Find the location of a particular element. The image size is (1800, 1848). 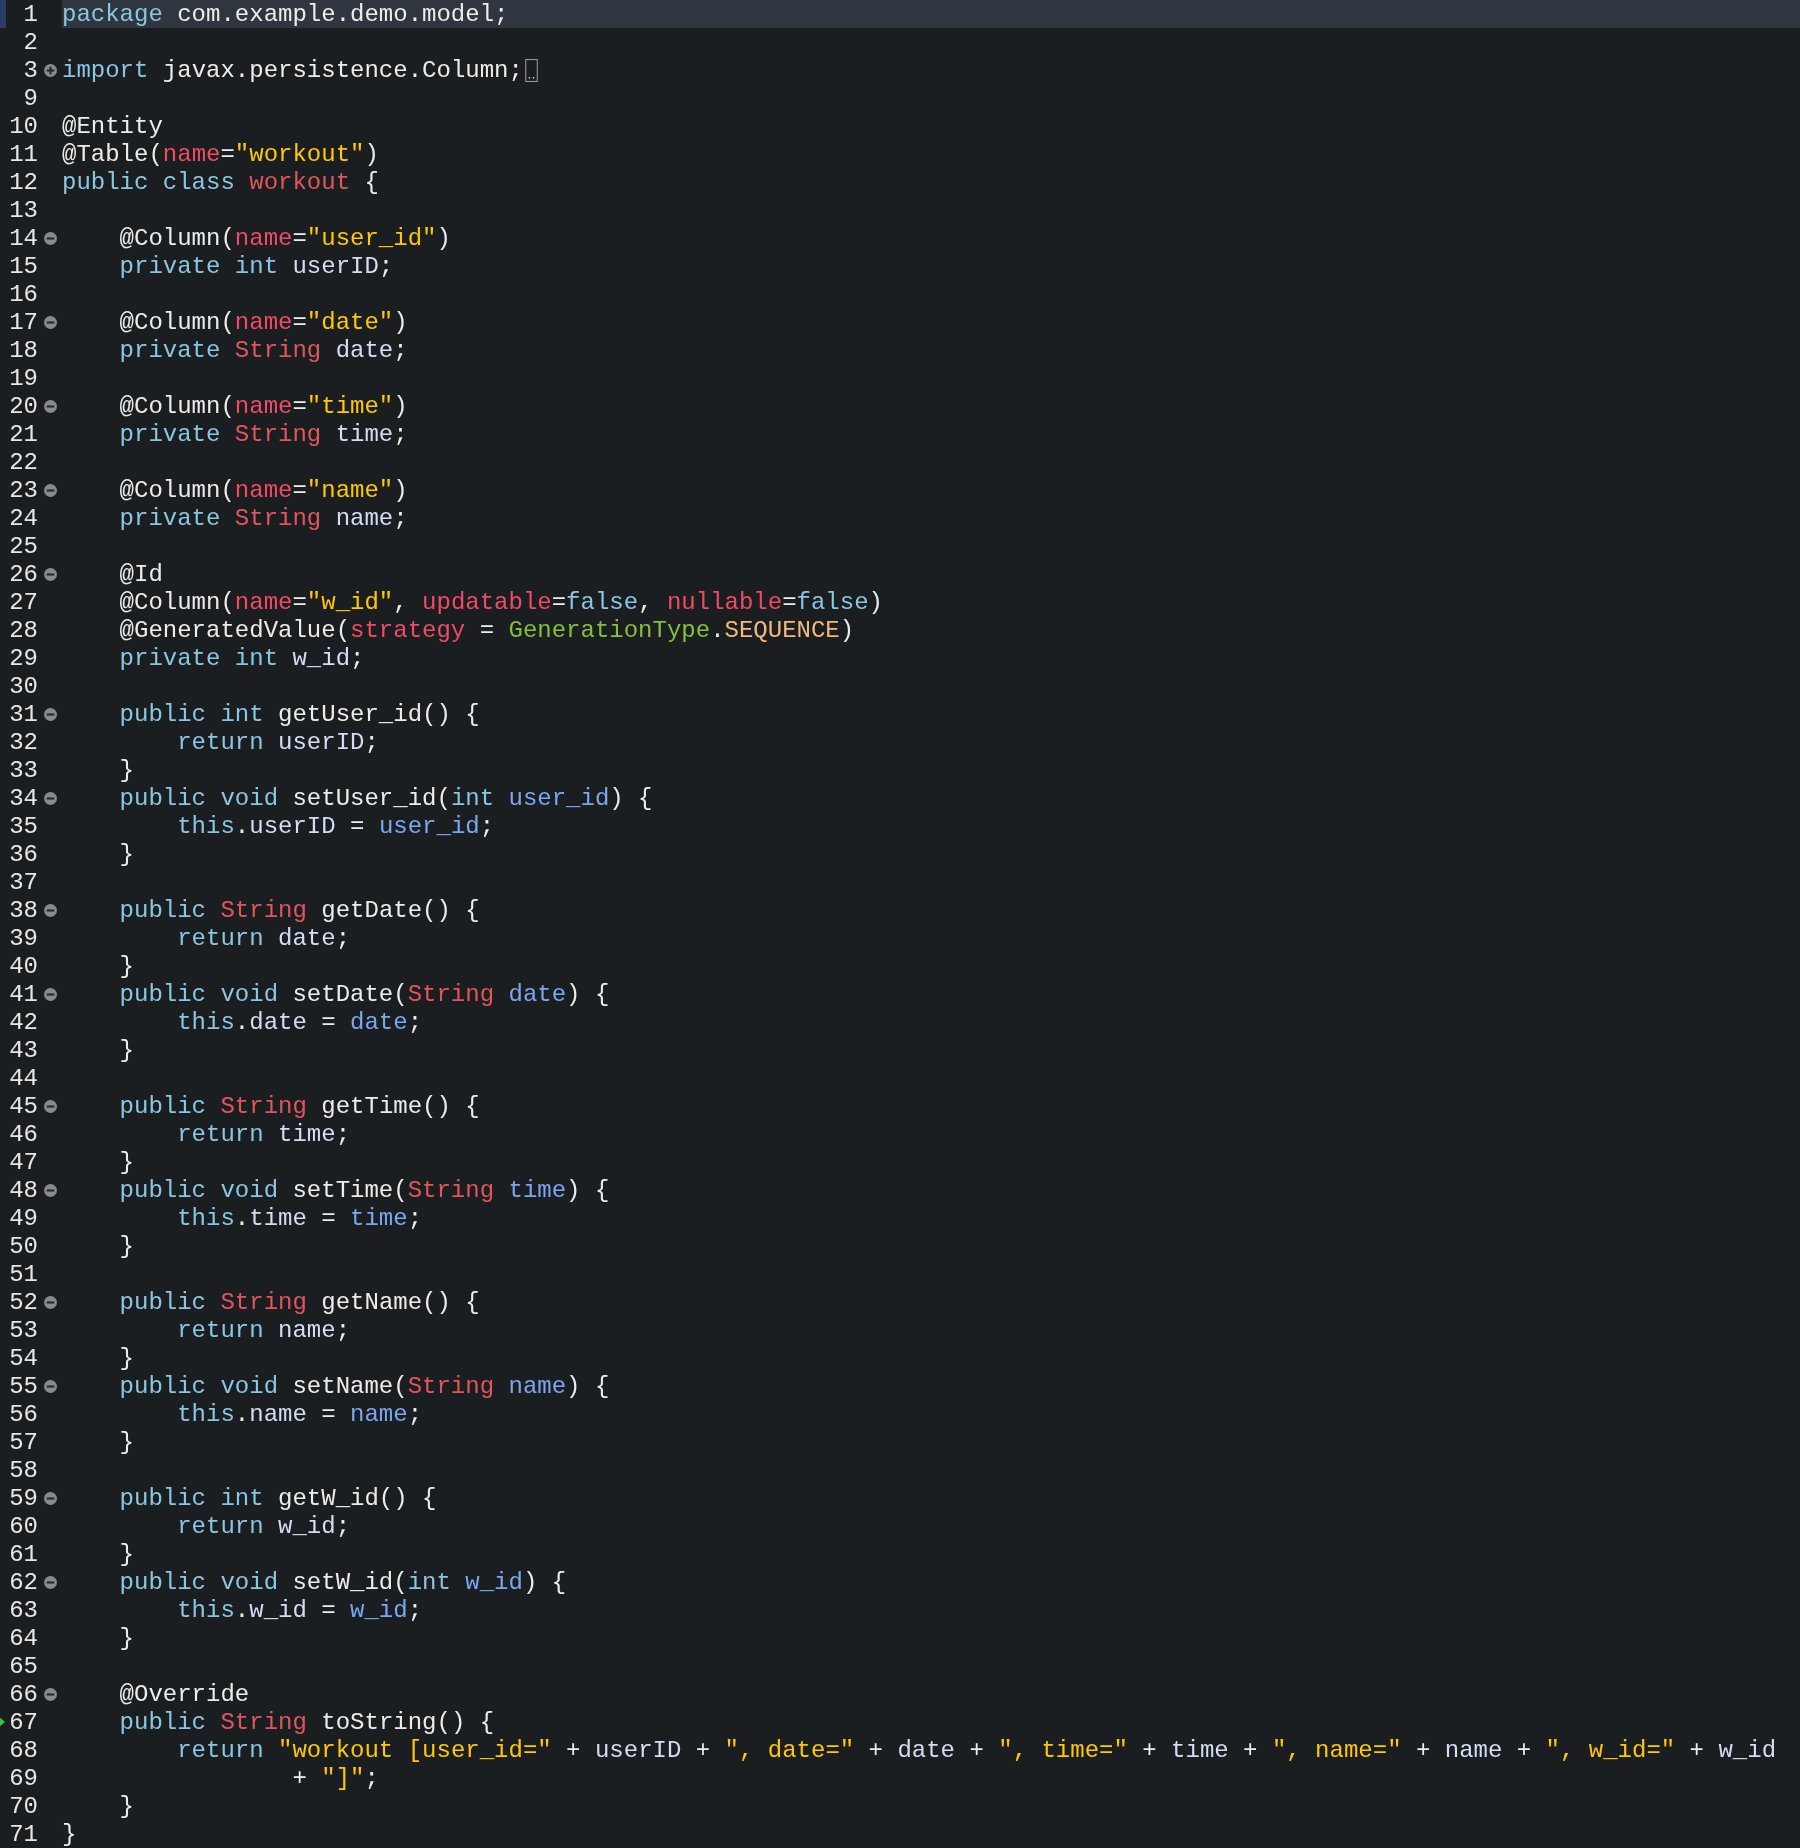

code-line: package com.example.demo.model; is located at coordinates (285, 14).